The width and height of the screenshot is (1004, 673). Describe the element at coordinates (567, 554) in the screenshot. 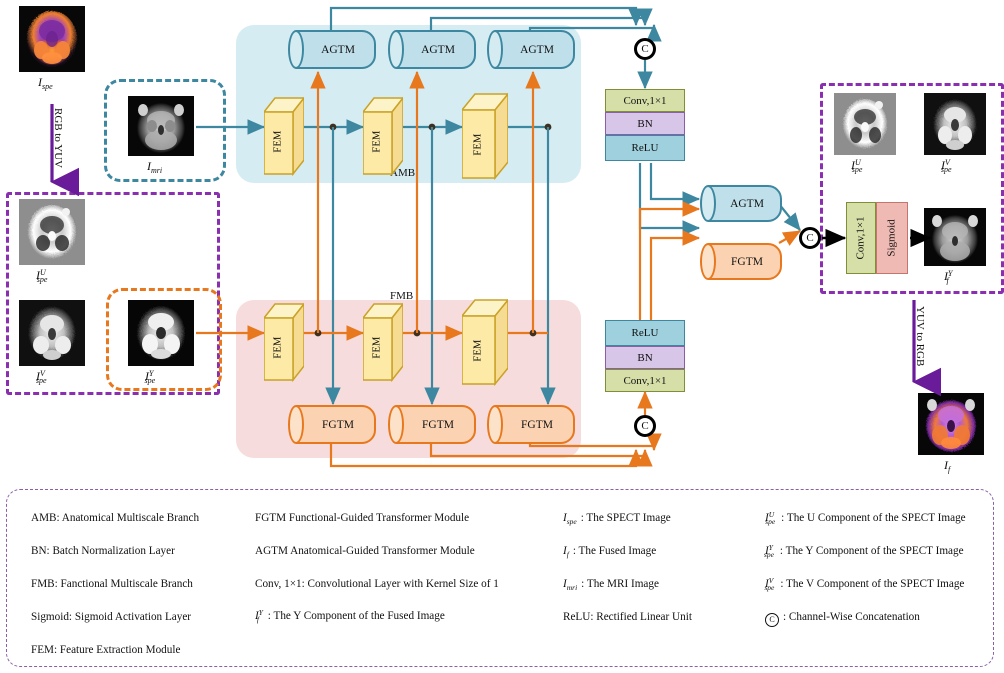

I see `sym-sub: f` at that location.